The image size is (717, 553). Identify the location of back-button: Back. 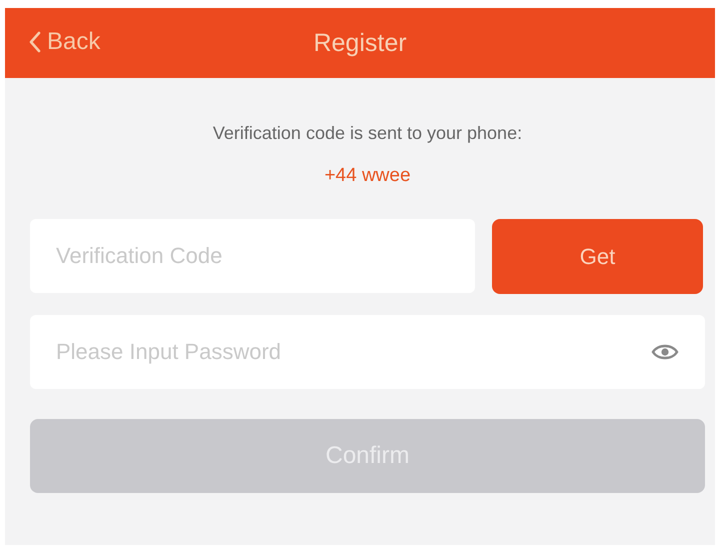
(64, 42).